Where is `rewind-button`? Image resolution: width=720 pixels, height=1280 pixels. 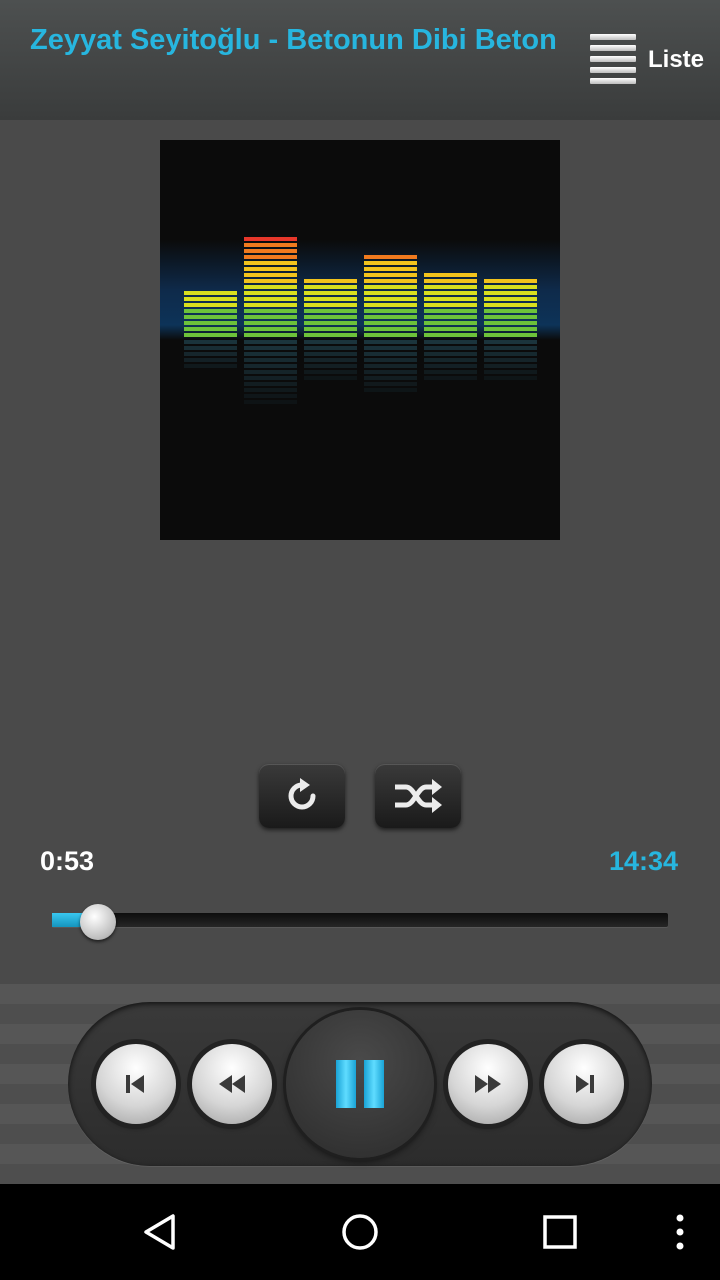 rewind-button is located at coordinates (232, 1084).